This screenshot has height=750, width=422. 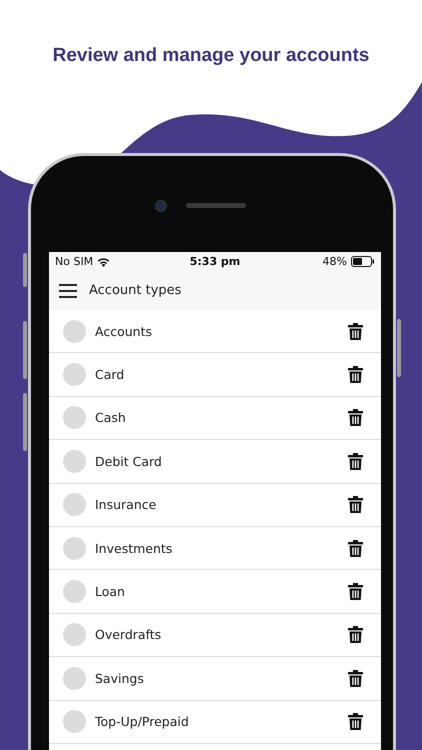 I want to click on wifi-icon, so click(x=103, y=261).